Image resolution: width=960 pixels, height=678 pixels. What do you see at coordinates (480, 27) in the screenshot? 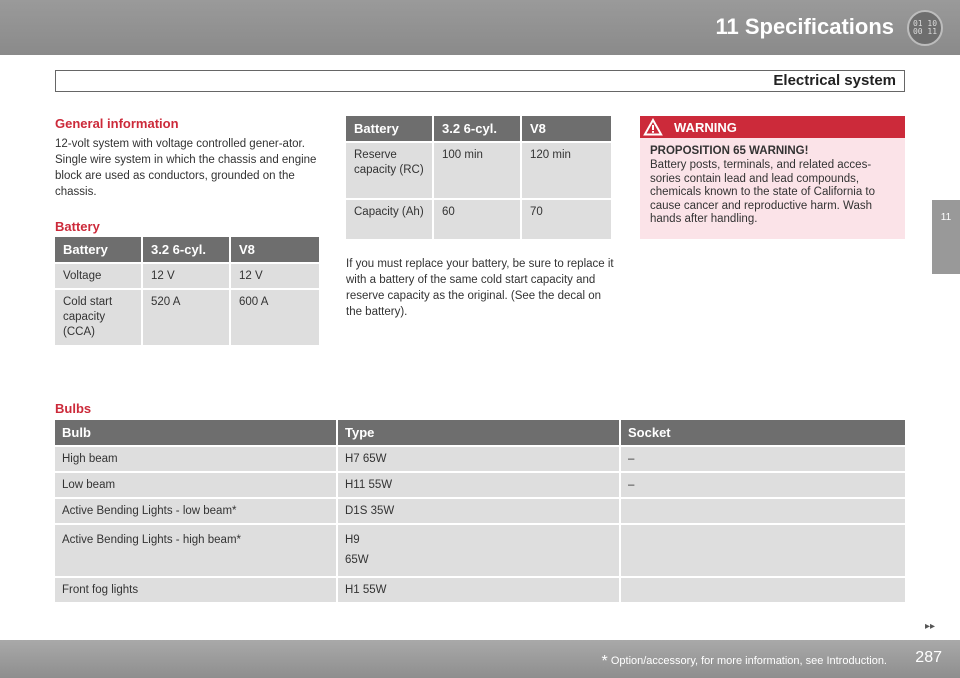
I see `header-band: 11 Specifications 01 10 00 11` at bounding box center [480, 27].